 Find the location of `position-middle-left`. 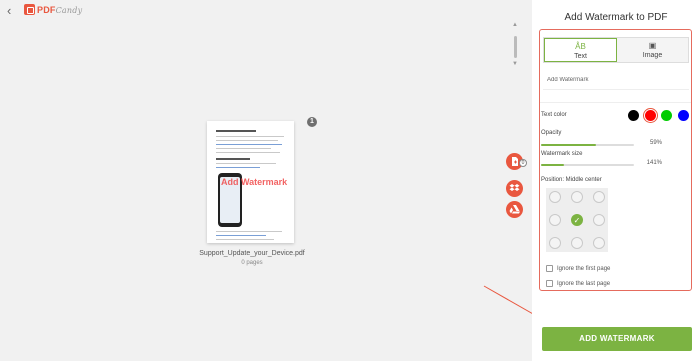

position-middle-left is located at coordinates (555, 220).